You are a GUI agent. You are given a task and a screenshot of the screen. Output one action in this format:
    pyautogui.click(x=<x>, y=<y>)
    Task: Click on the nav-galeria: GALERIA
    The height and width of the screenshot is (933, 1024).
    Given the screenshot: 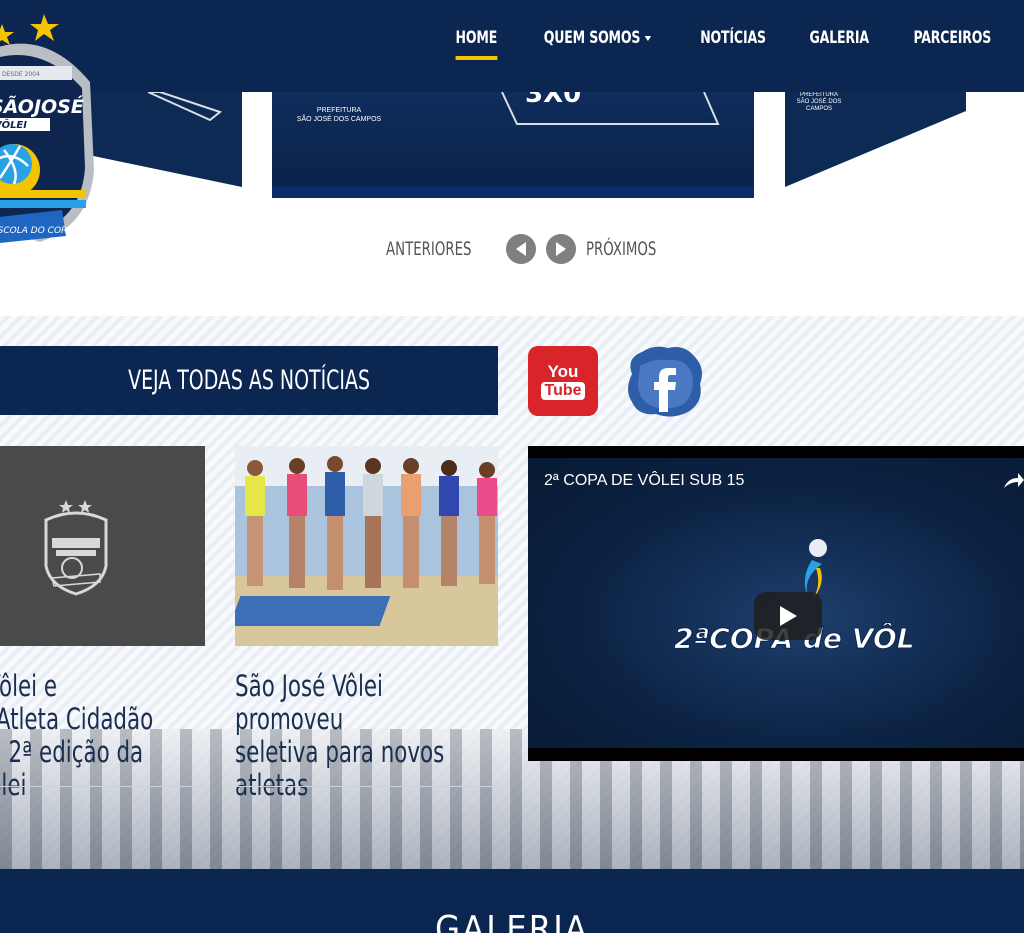 What is the action you would take?
    pyautogui.click(x=839, y=42)
    